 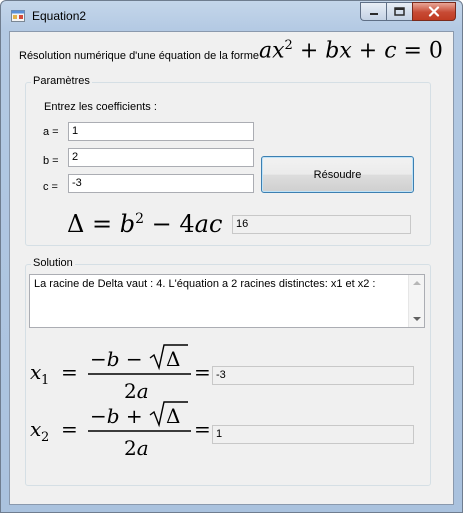 I want to click on solve-button: Résoudre, so click(x=337, y=174).